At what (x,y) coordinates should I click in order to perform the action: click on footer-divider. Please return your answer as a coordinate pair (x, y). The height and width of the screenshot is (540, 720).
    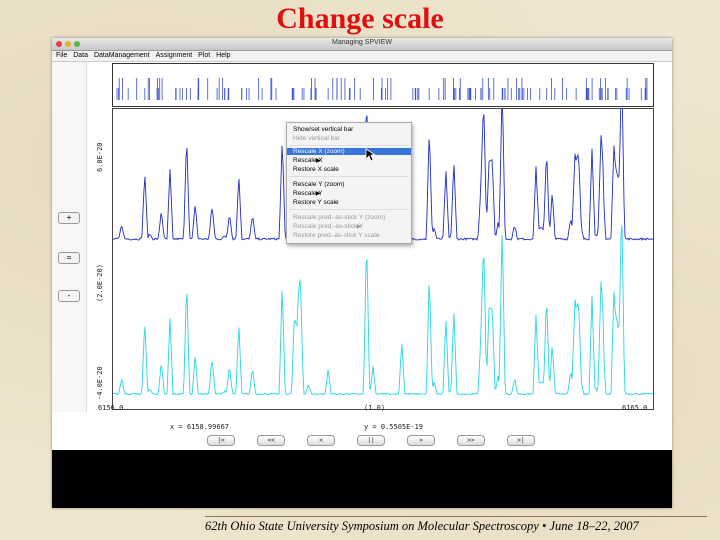
    Looking at the image, I should click on (456, 516).